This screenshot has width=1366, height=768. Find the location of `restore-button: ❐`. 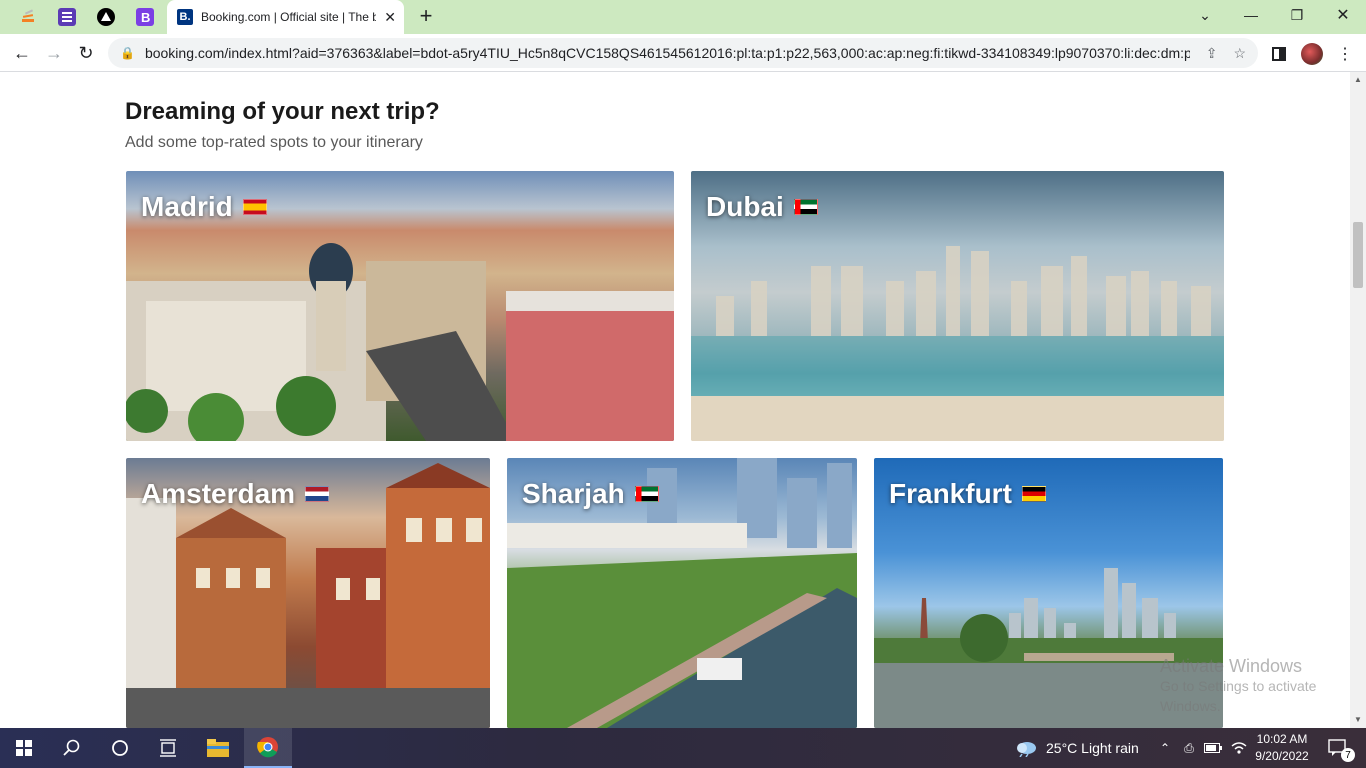

restore-button: ❐ is located at coordinates (1297, 15).